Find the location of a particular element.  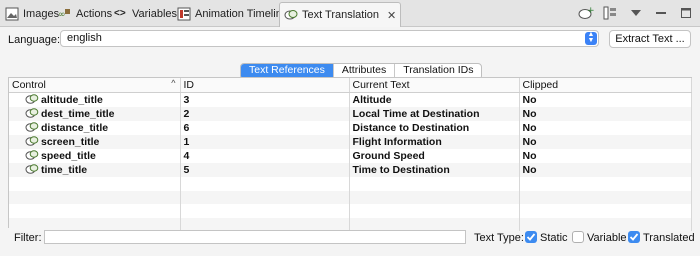

add-translation-icon: + is located at coordinates (586, 13).